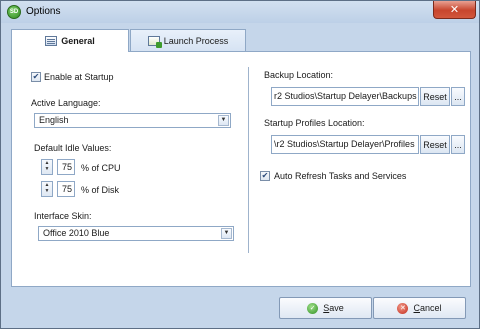  Describe the element at coordinates (66, 189) in the screenshot. I see `disk-value-field: 75` at that location.